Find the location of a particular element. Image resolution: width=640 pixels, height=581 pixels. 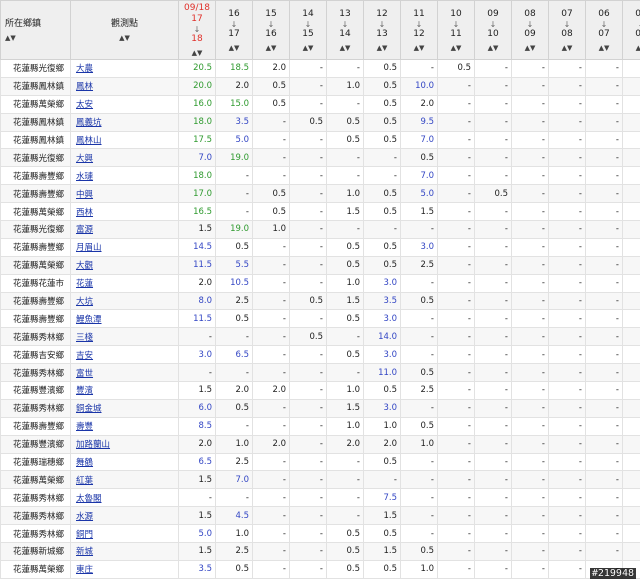

site-link: 中興 is located at coordinates (84, 195).